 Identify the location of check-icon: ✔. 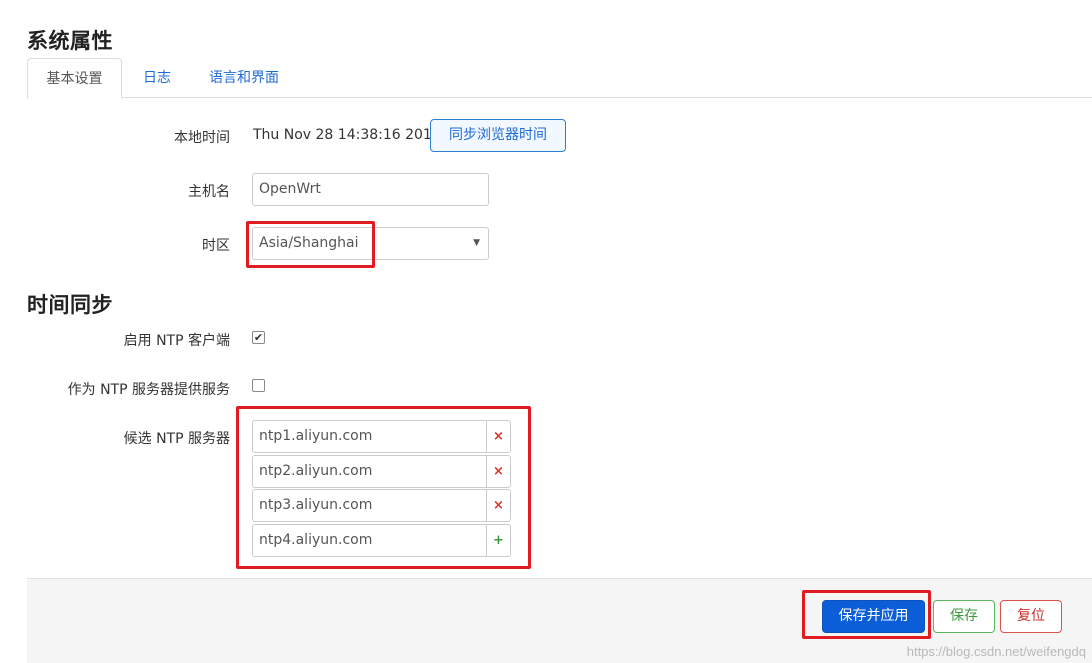
(258, 337).